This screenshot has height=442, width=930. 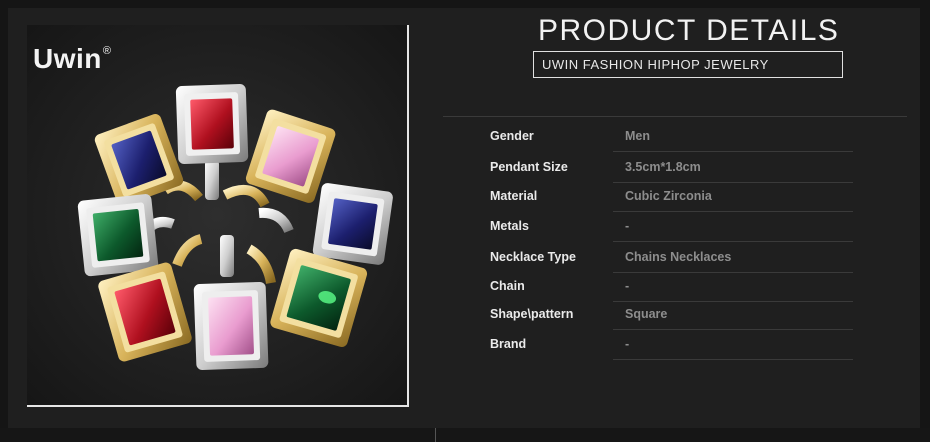 I want to click on divider, so click(x=675, y=116).